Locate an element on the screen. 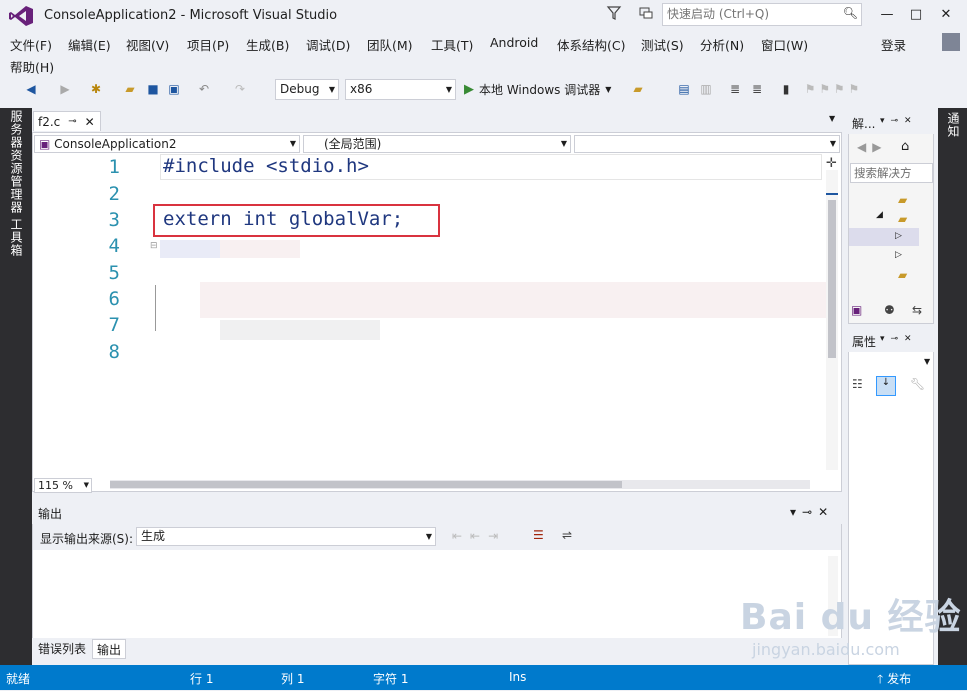 The width and height of the screenshot is (967, 691). bookmark-nav-icon: ⚑ ⚑ ⚑ ⚑ is located at coordinates (832, 89).